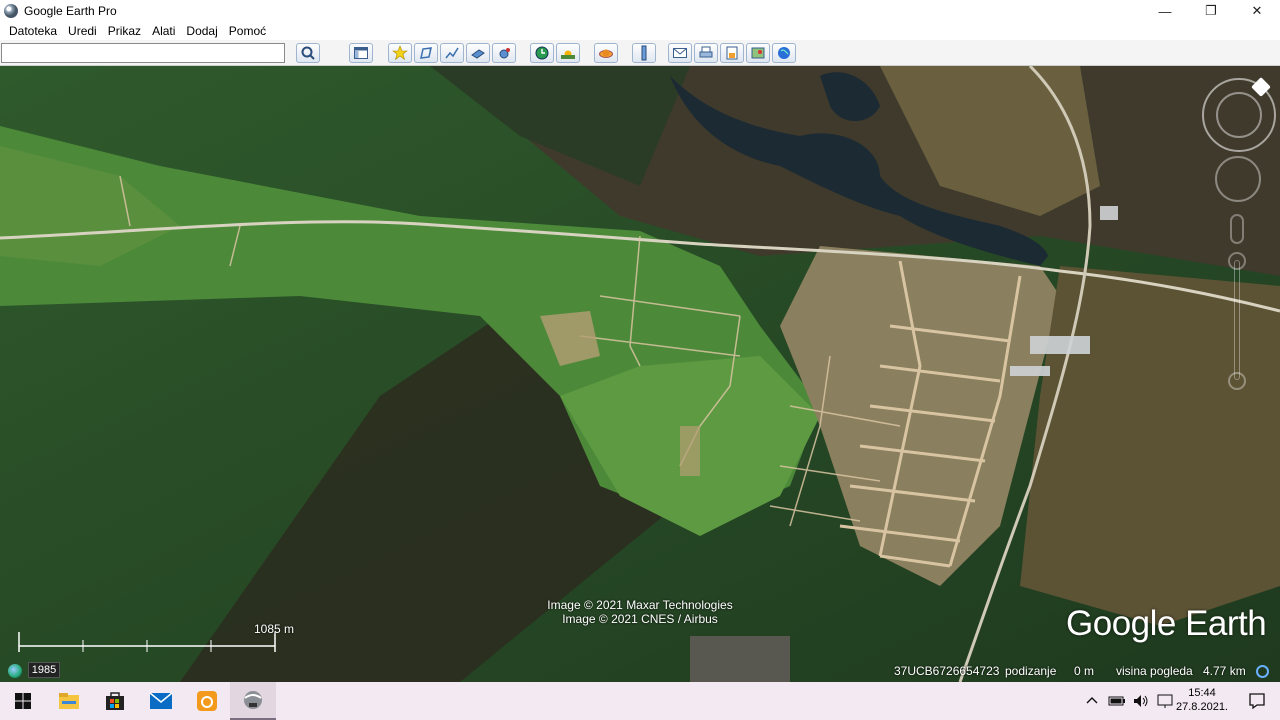 The height and width of the screenshot is (720, 1280). I want to click on taskbar-clock: 15:44 27.8.2021., so click(1202, 700).